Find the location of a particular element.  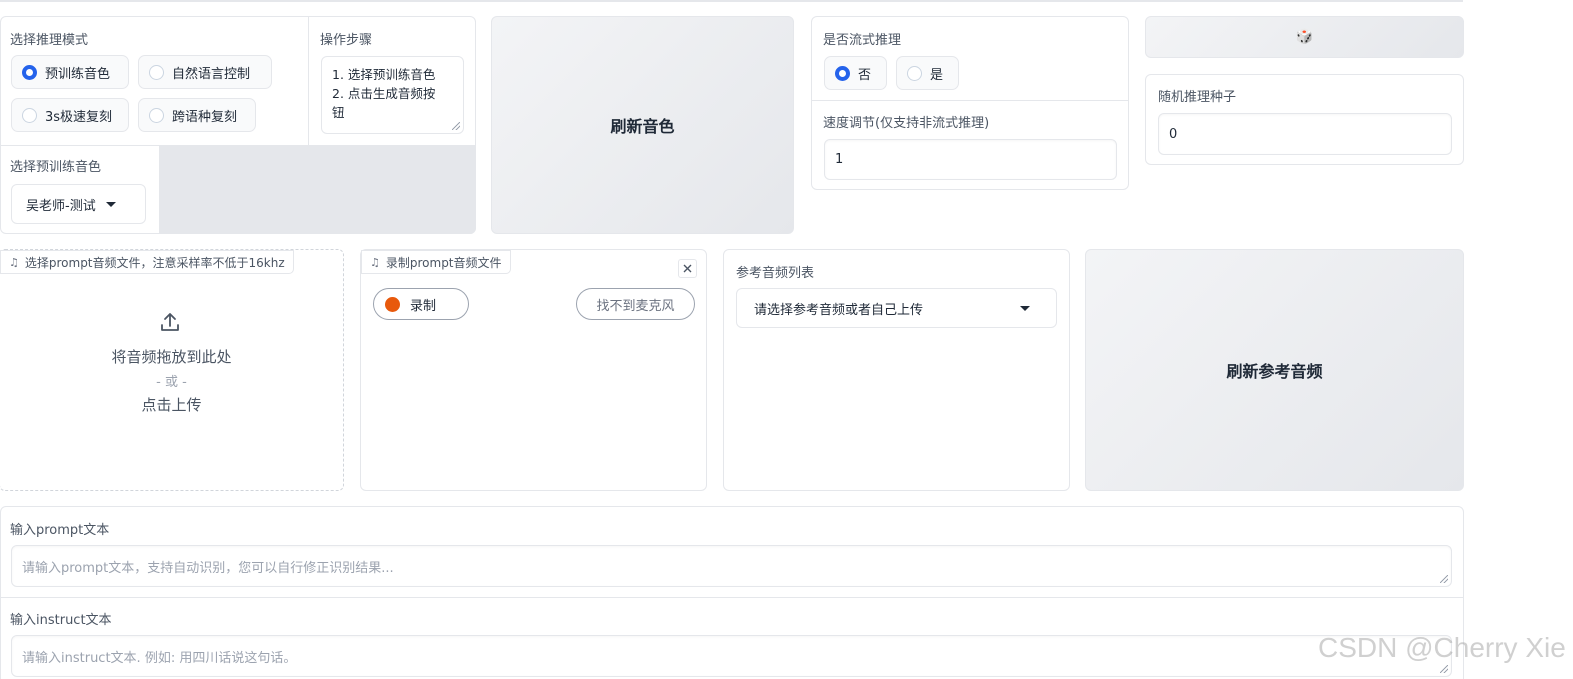

mode-option-label: 跨语种复刻 is located at coordinates (205, 117).